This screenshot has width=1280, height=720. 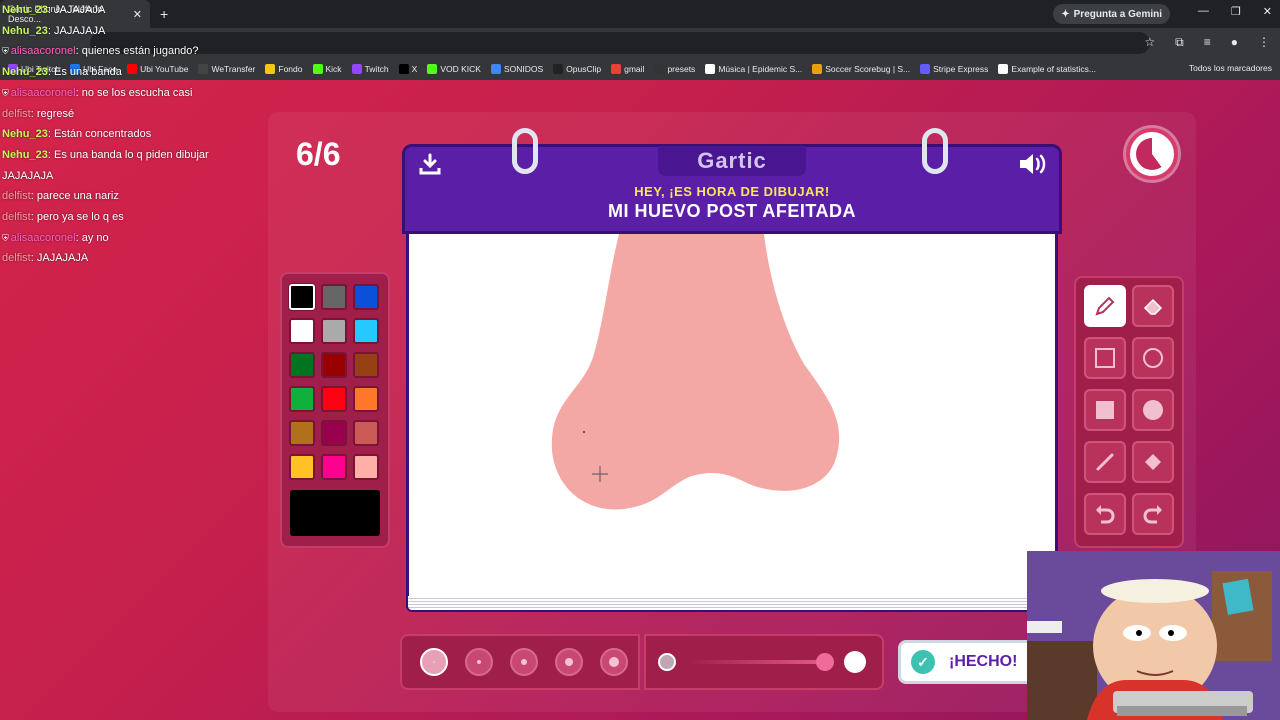 I want to click on bookmark-item: SONIDOS, so click(x=516, y=69).